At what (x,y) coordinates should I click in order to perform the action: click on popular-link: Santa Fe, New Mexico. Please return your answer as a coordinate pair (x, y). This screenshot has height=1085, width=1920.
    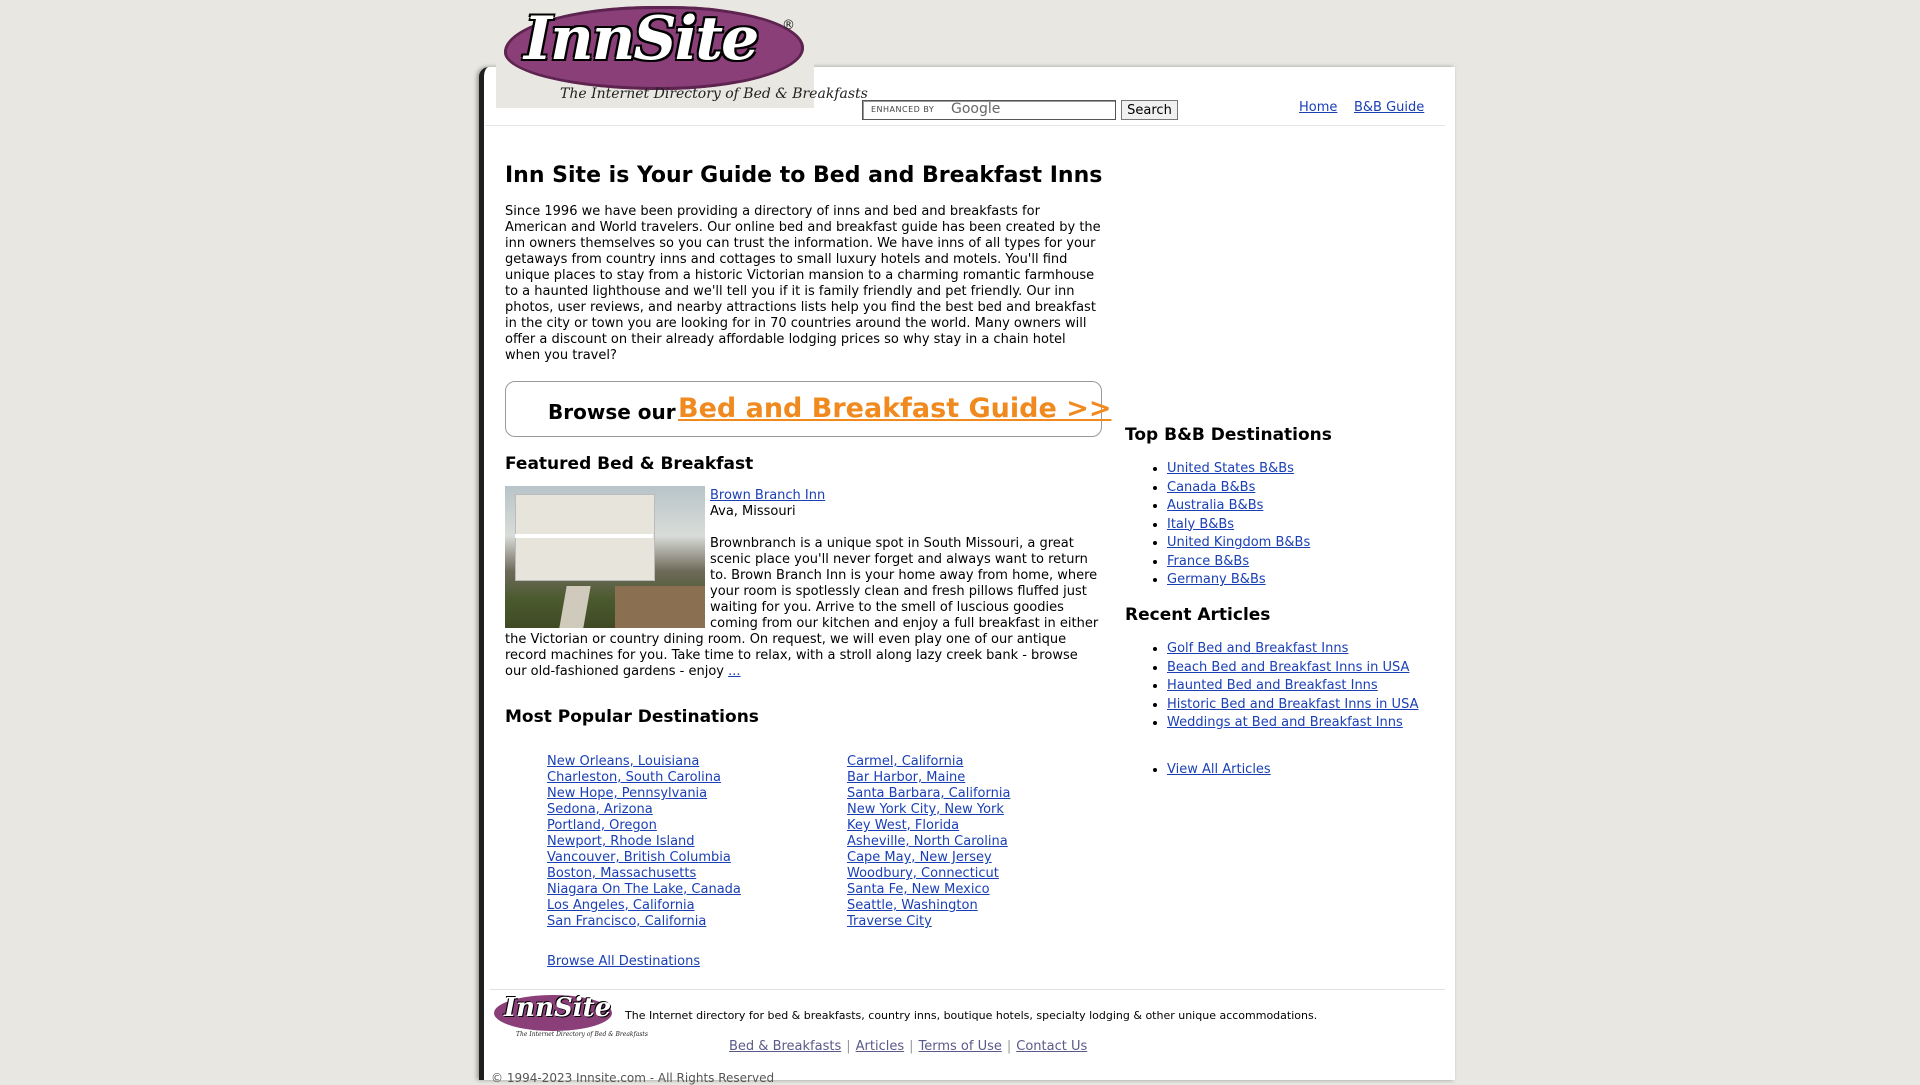
    Looking at the image, I should click on (928, 890).